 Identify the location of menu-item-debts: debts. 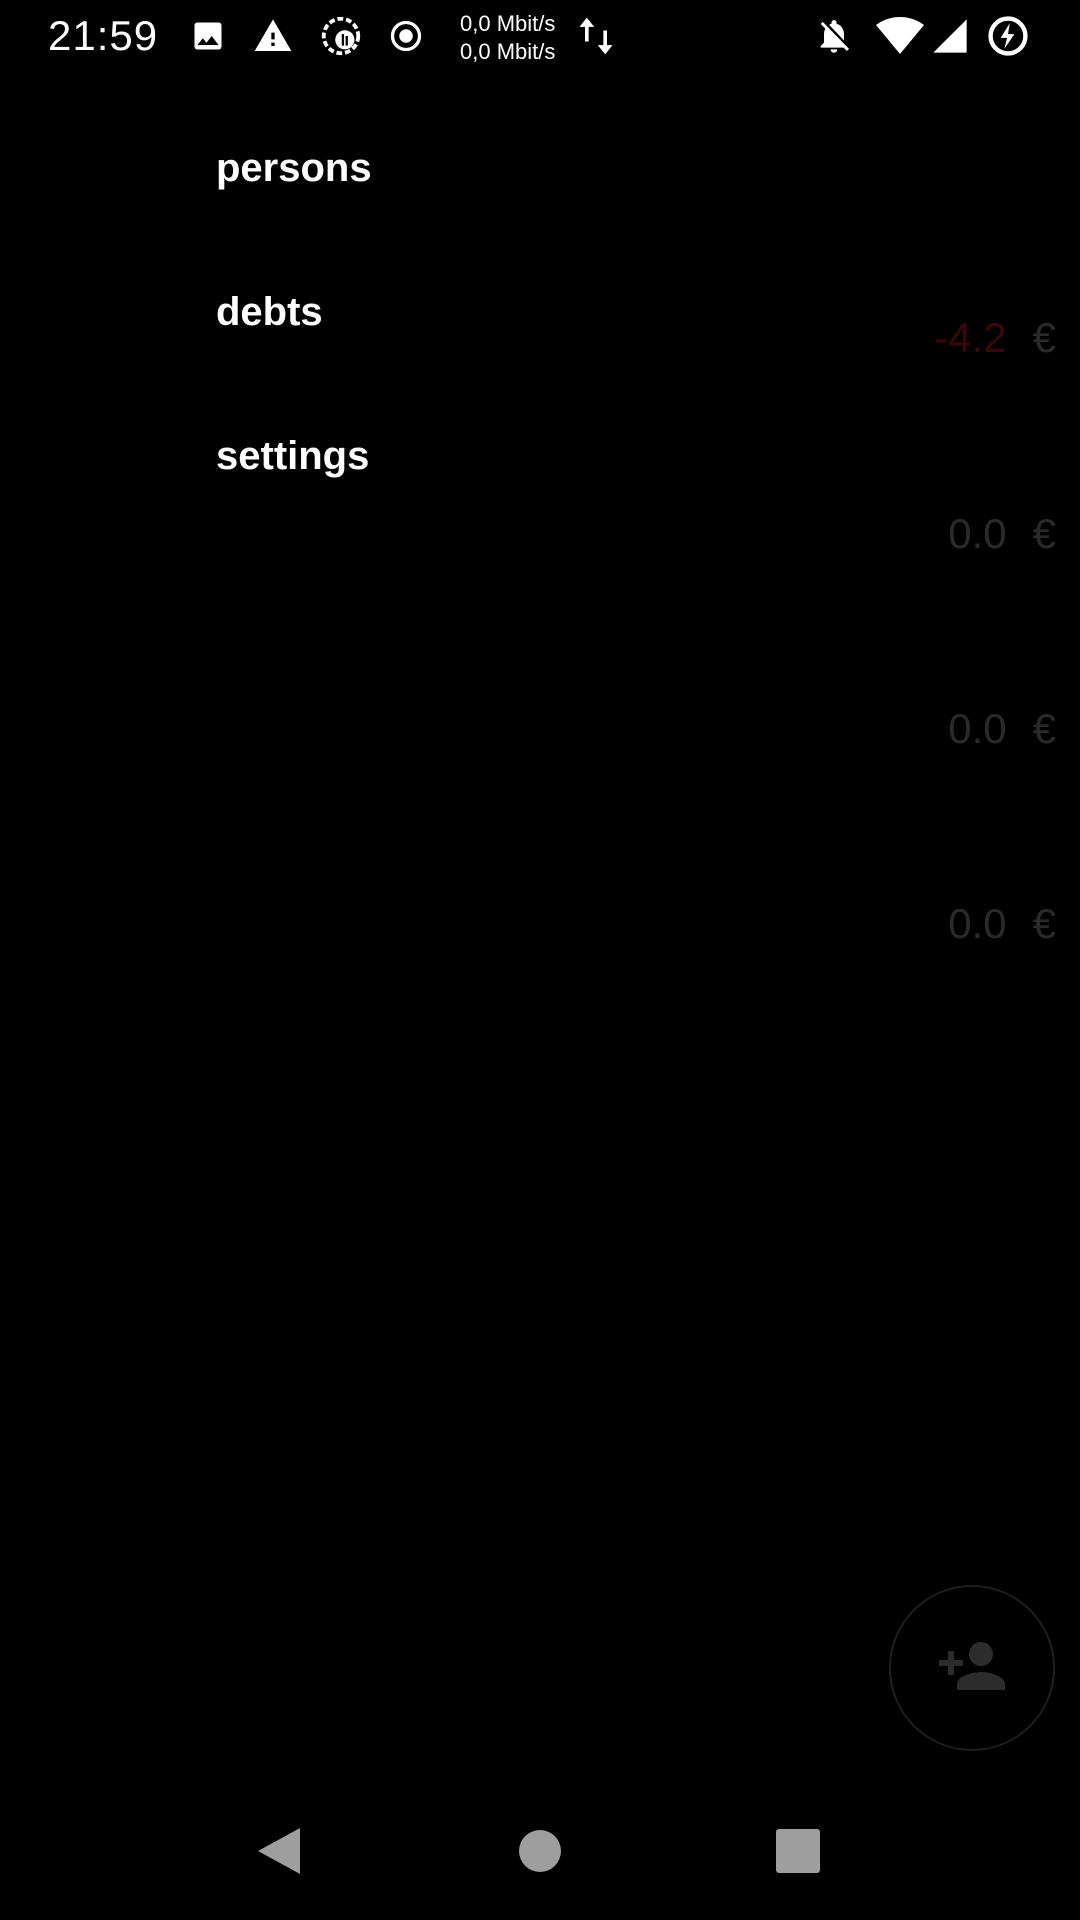
(269, 312).